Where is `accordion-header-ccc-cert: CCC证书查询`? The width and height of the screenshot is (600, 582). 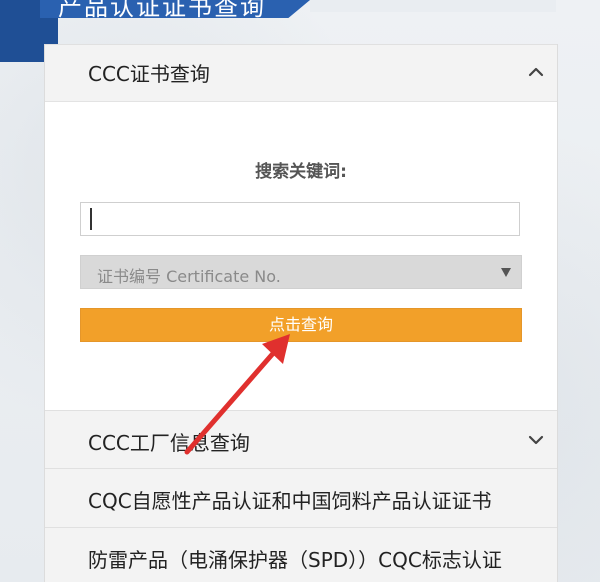
accordion-header-ccc-cert: CCC证书查询 is located at coordinates (301, 73).